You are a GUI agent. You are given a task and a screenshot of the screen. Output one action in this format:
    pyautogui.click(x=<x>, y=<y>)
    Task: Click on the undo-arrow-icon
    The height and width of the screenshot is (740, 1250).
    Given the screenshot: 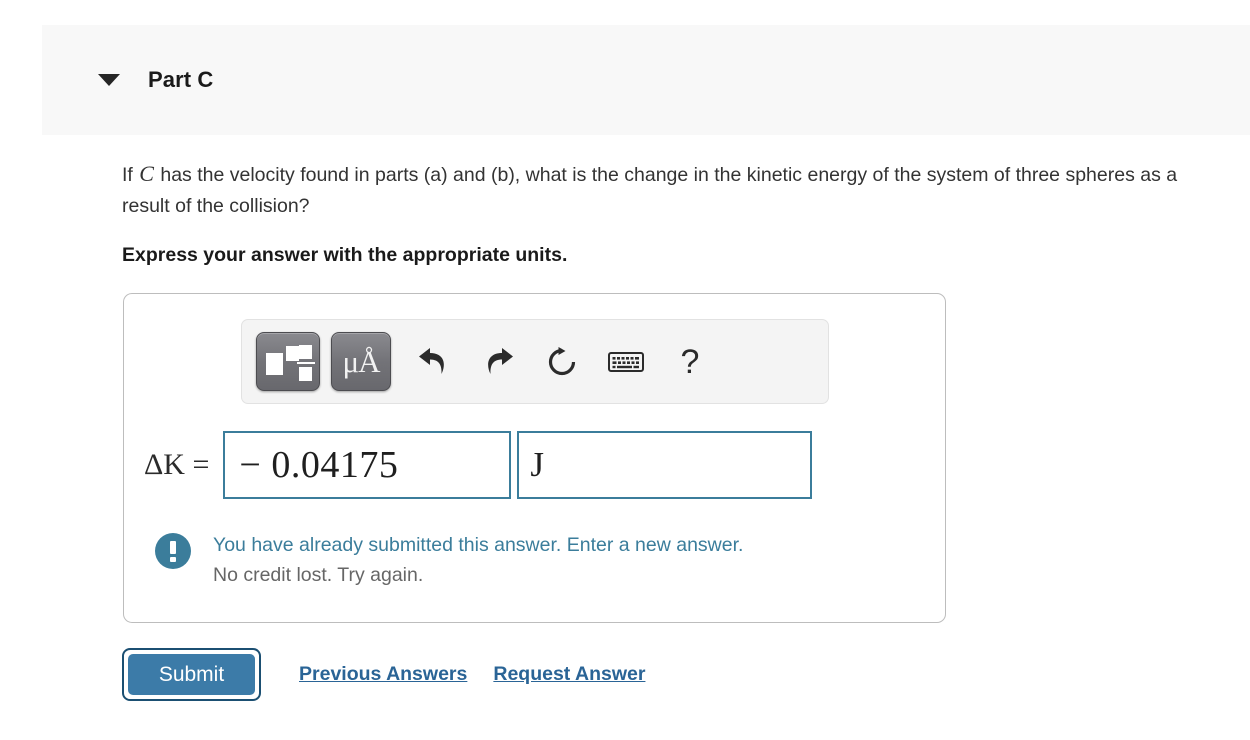 What is the action you would take?
    pyautogui.click(x=434, y=362)
    